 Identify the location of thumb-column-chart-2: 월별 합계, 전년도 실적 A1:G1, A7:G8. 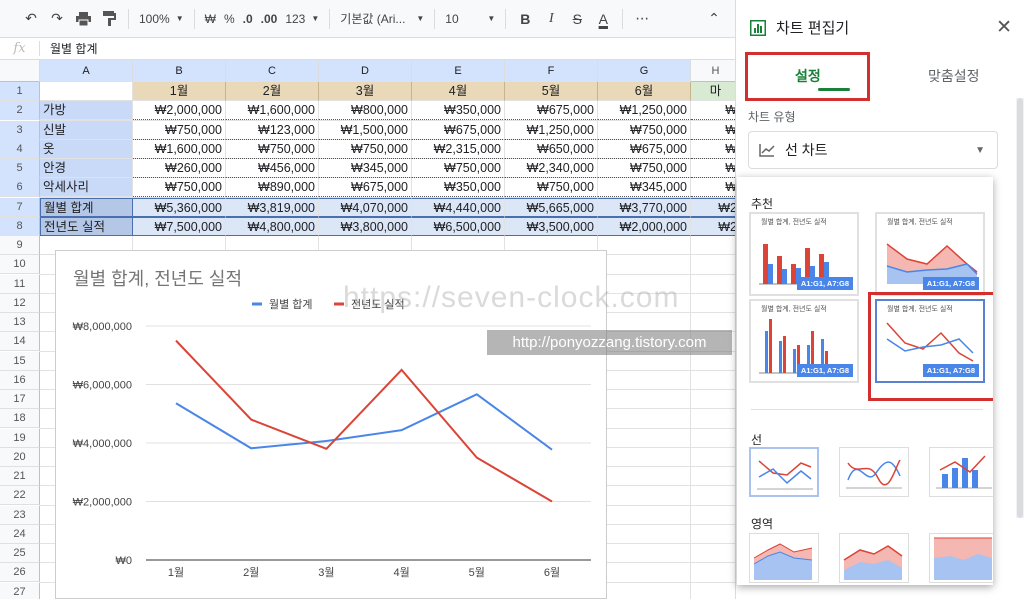
(804, 341).